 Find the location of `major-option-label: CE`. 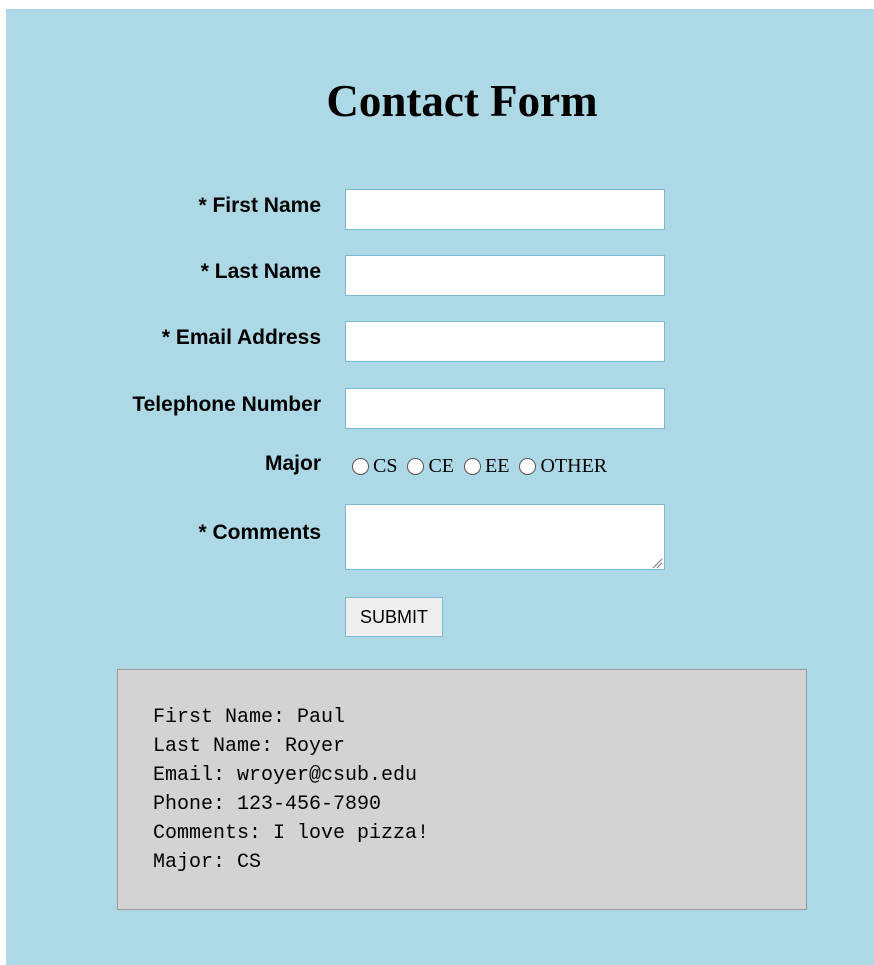

major-option-label: CE is located at coordinates (441, 465).